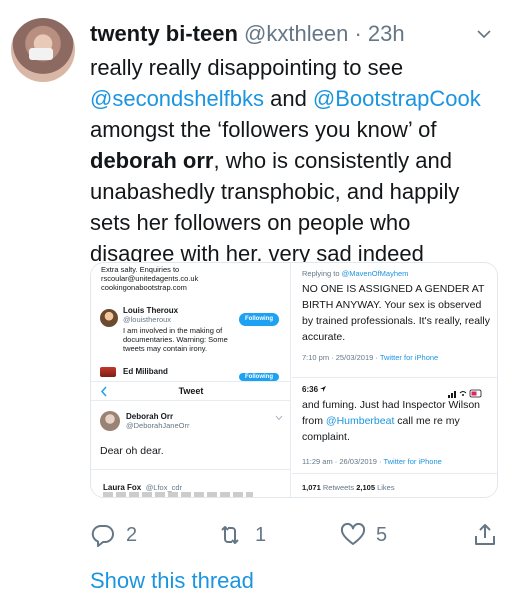  What do you see at coordinates (191, 469) in the screenshot?
I see `divider` at bounding box center [191, 469].